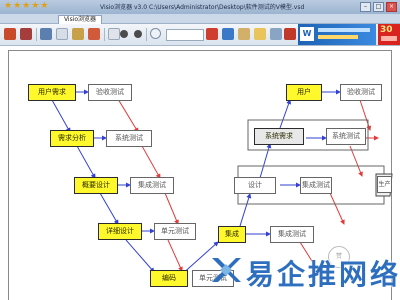 This screenshot has height=300, width=400. I want to click on maximize-button: □, so click(378, 7).